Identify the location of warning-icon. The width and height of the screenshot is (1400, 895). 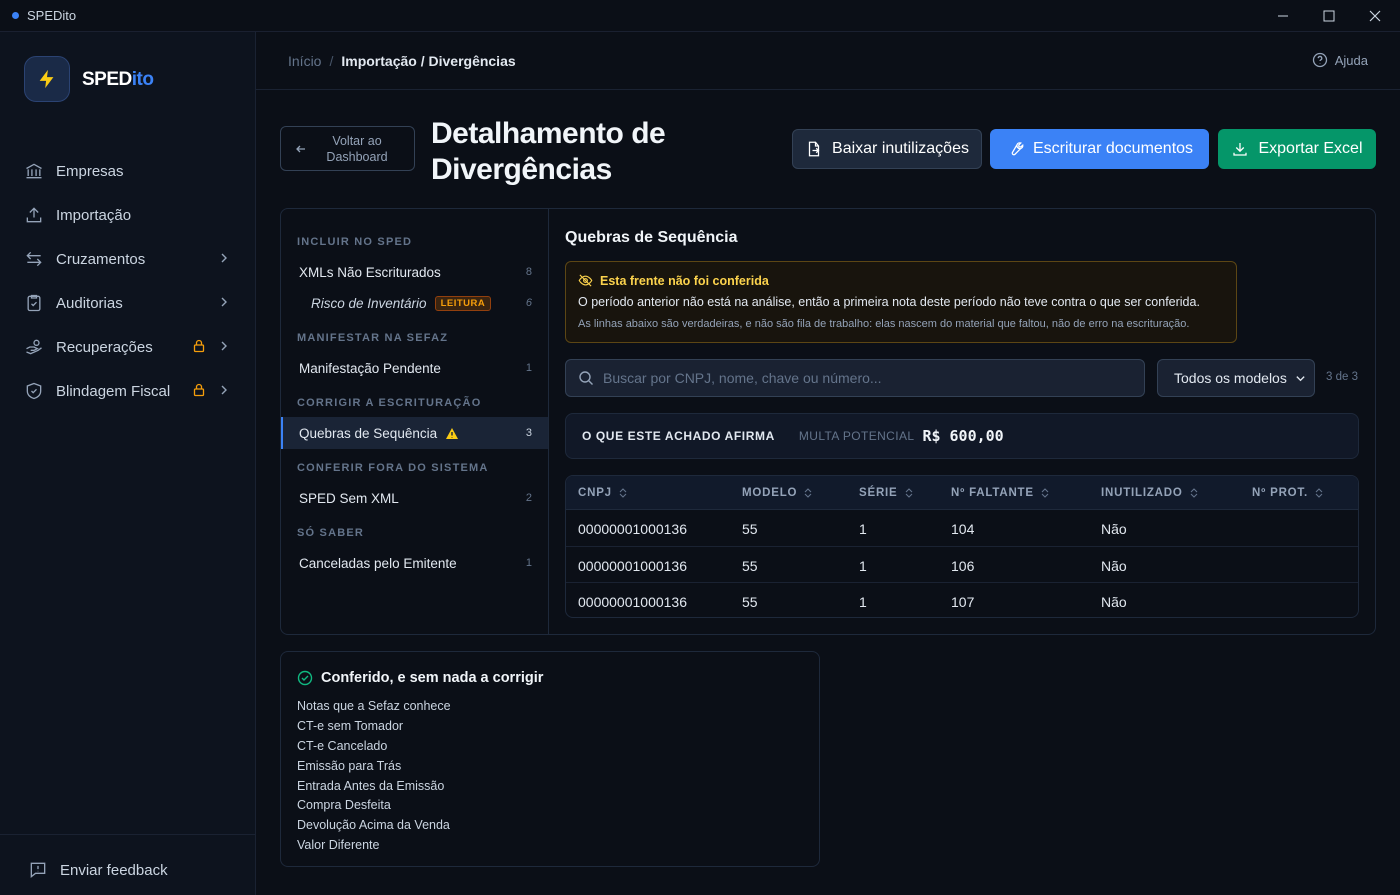
(452, 433).